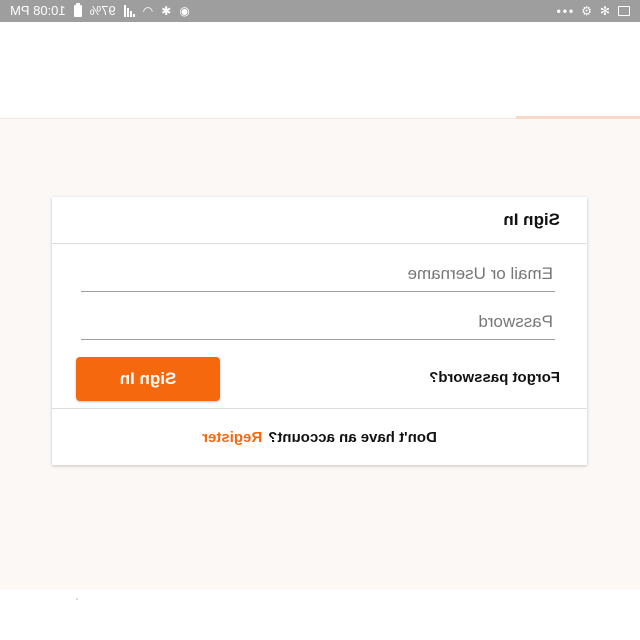  What do you see at coordinates (232, 437) in the screenshot?
I see `register-link: Register` at bounding box center [232, 437].